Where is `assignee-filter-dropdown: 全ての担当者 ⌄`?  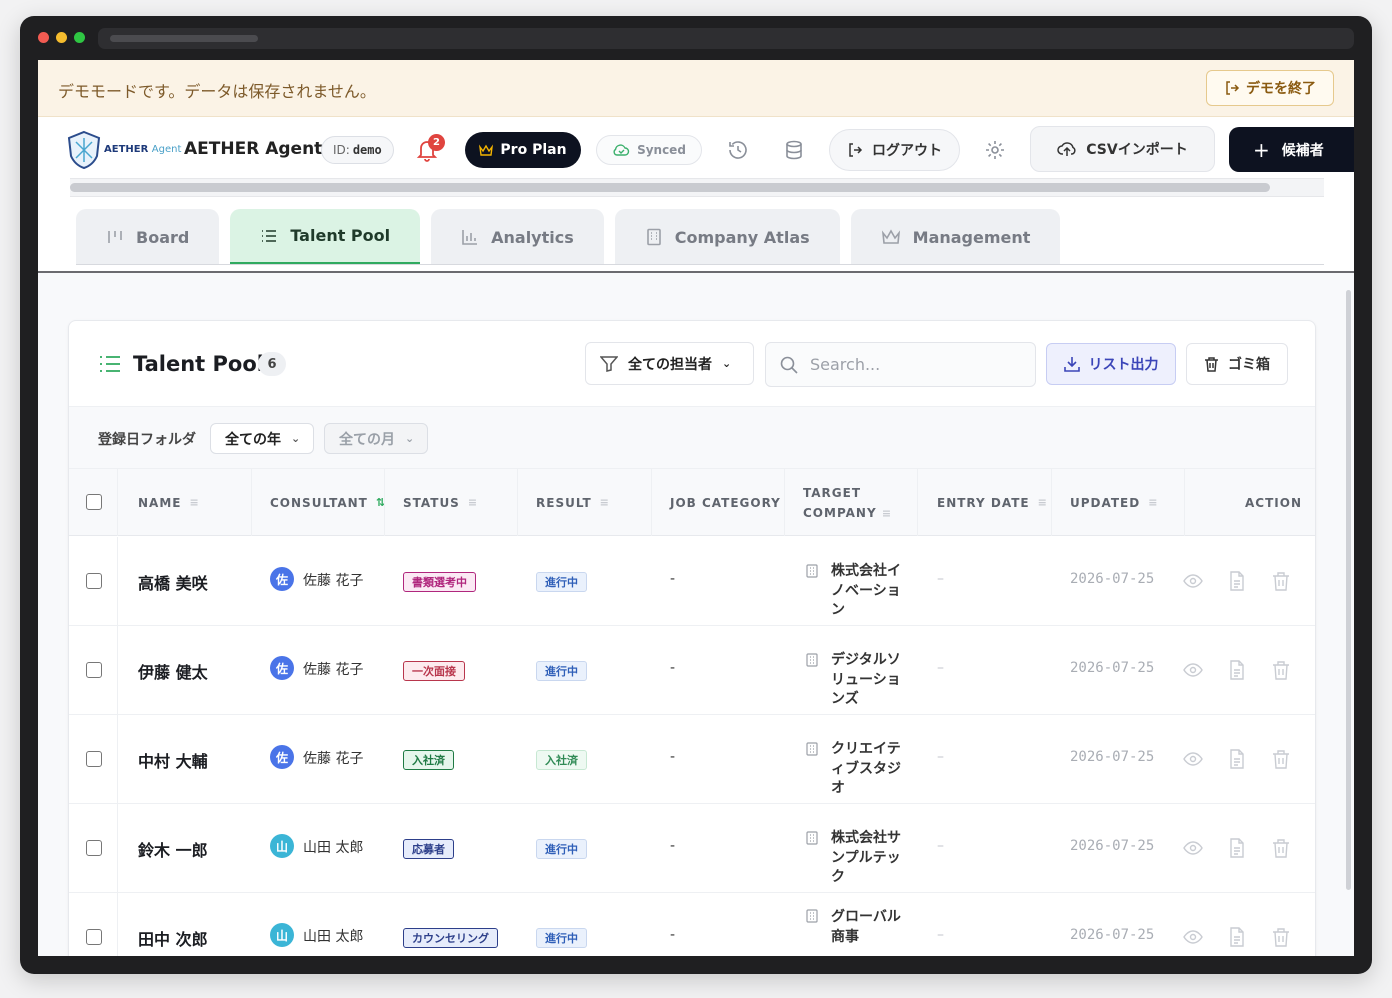
assignee-filter-dropdown: 全ての担当者 ⌄ is located at coordinates (669, 363).